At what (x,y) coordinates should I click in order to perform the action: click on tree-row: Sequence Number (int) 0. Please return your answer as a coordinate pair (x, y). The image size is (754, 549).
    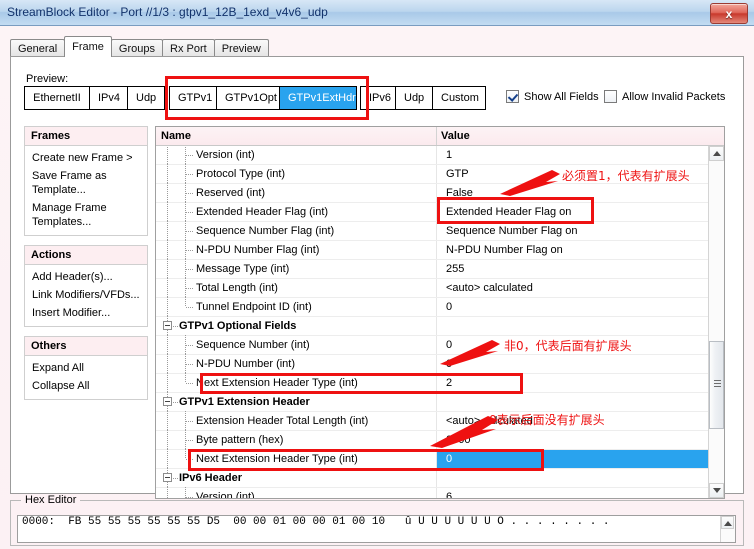
    Looking at the image, I should click on (440, 345).